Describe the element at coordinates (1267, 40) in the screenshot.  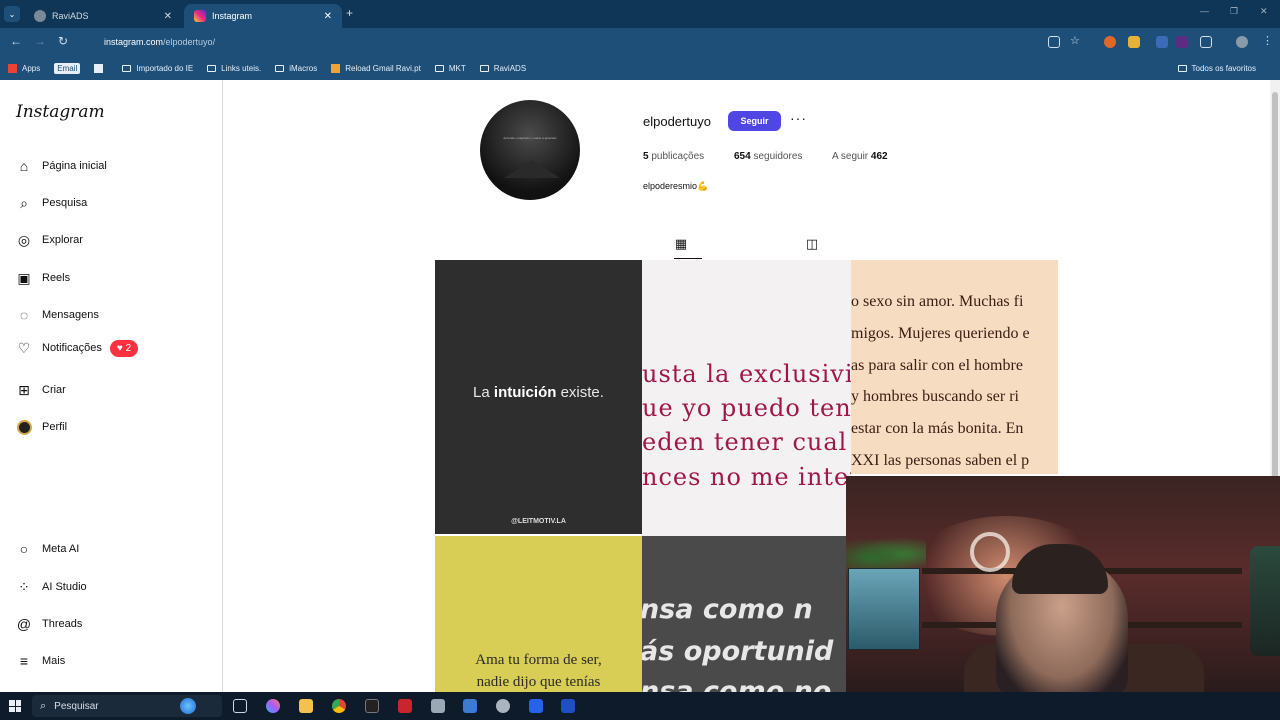
I see `kebab-menu-icon: ⋮` at that location.